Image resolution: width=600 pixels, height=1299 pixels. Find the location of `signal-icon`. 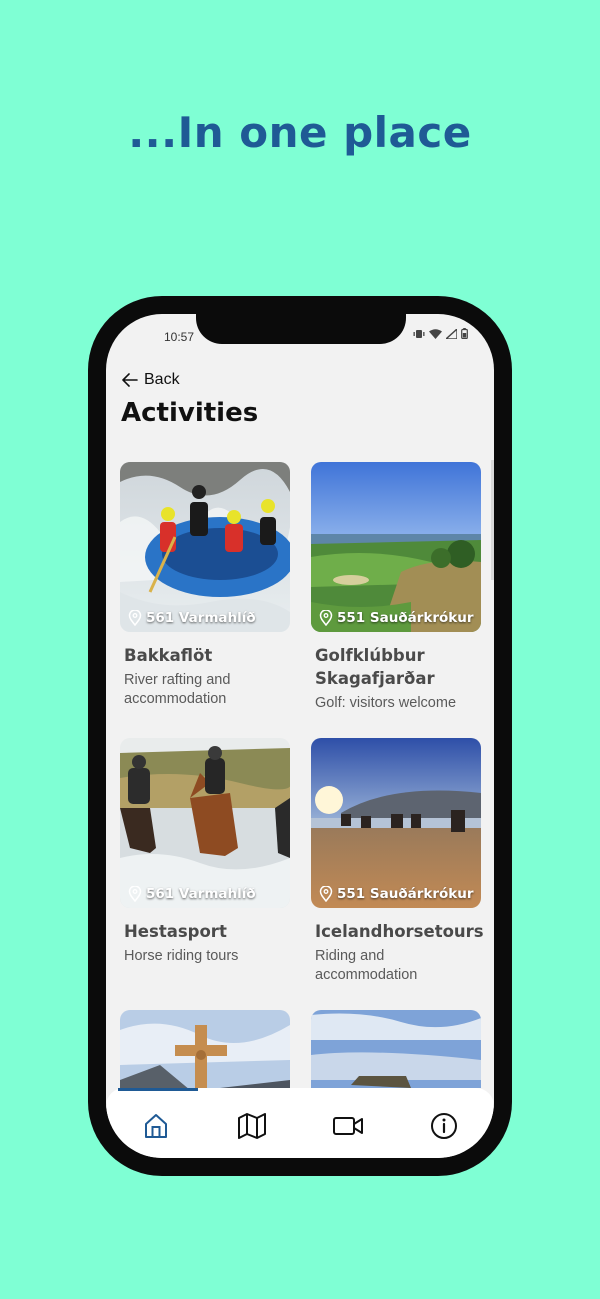

signal-icon is located at coordinates (451, 333).